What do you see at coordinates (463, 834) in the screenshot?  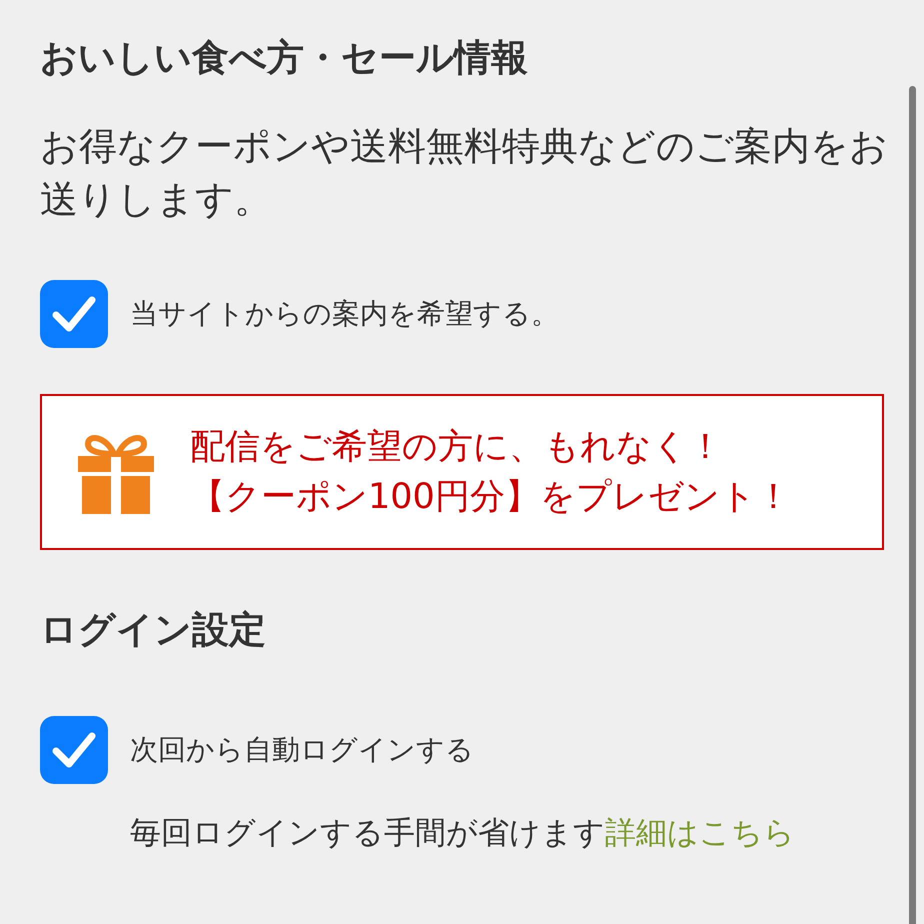 I see `note-text: 毎回ログインする手間が省けます詳細はこちら` at bounding box center [463, 834].